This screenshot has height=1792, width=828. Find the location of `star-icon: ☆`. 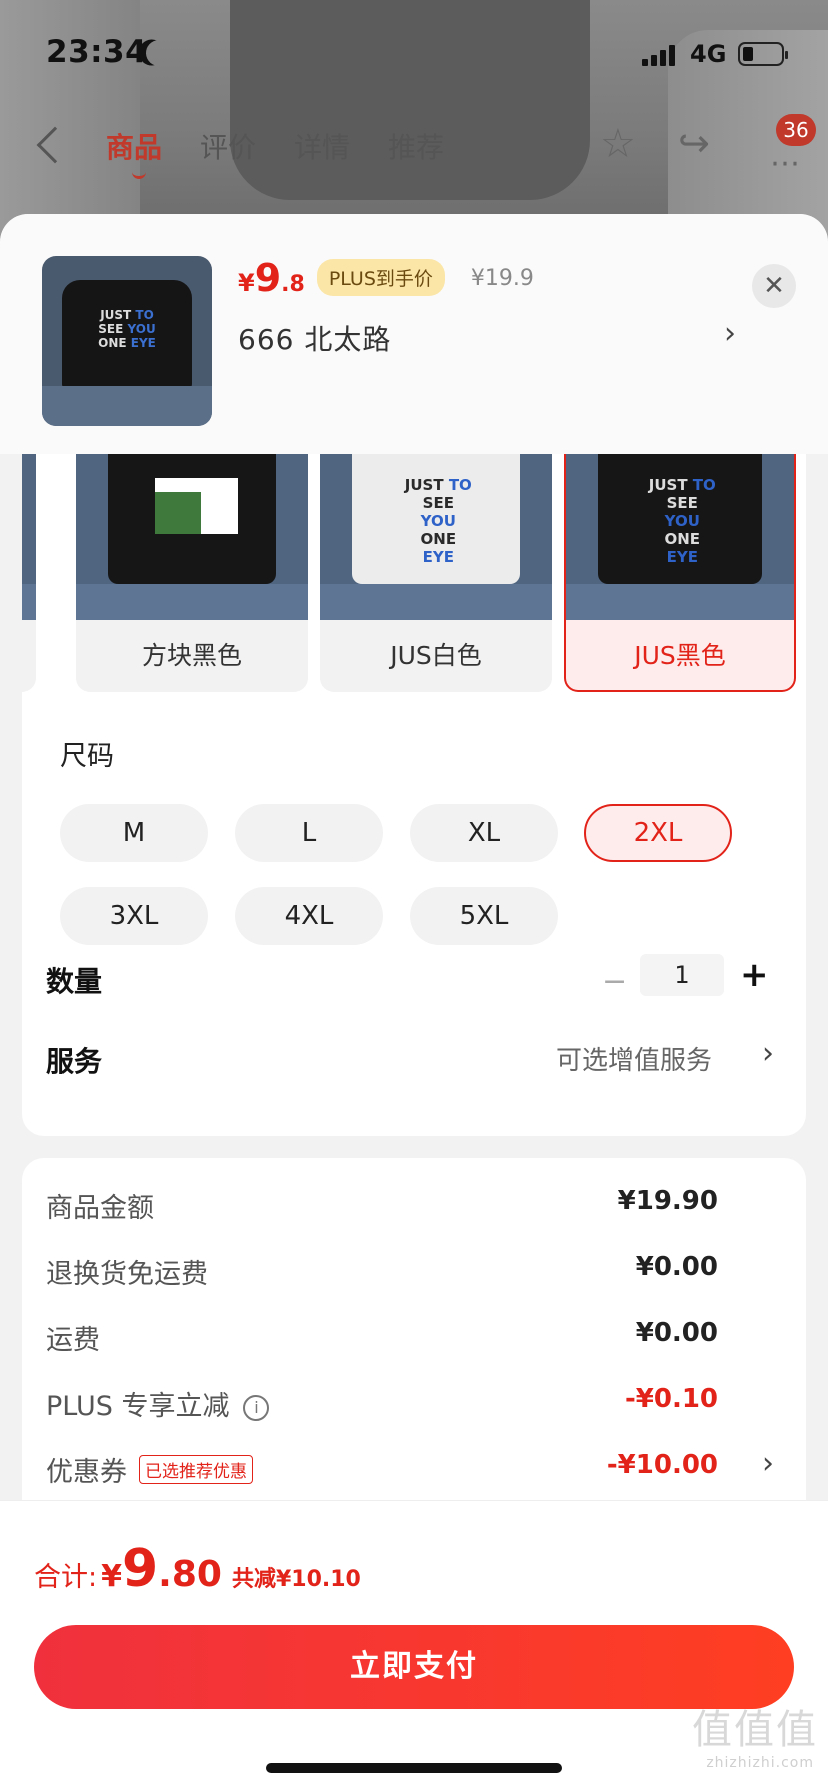

star-icon: ☆ is located at coordinates (618, 144).